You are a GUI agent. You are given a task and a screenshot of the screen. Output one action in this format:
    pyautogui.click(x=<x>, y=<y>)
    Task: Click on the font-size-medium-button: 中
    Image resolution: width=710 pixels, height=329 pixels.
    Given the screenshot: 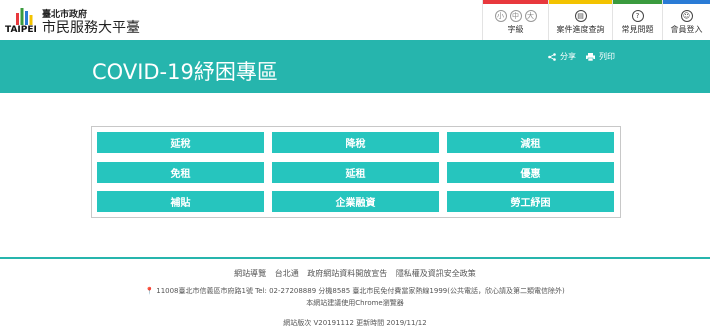 What is the action you would take?
    pyautogui.click(x=515, y=16)
    